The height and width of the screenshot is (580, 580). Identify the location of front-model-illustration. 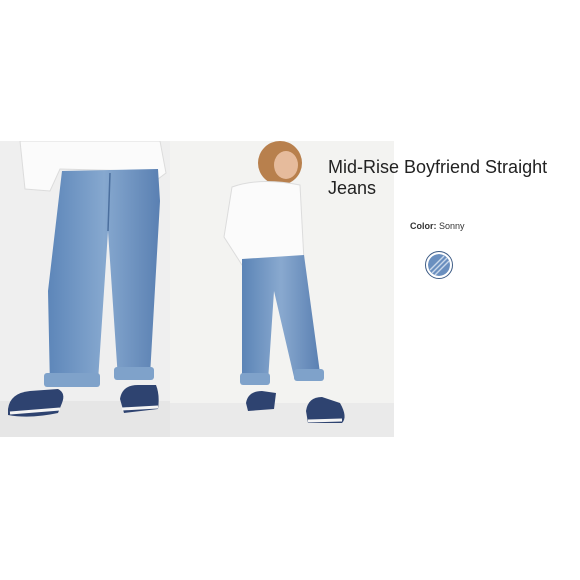
(85, 289).